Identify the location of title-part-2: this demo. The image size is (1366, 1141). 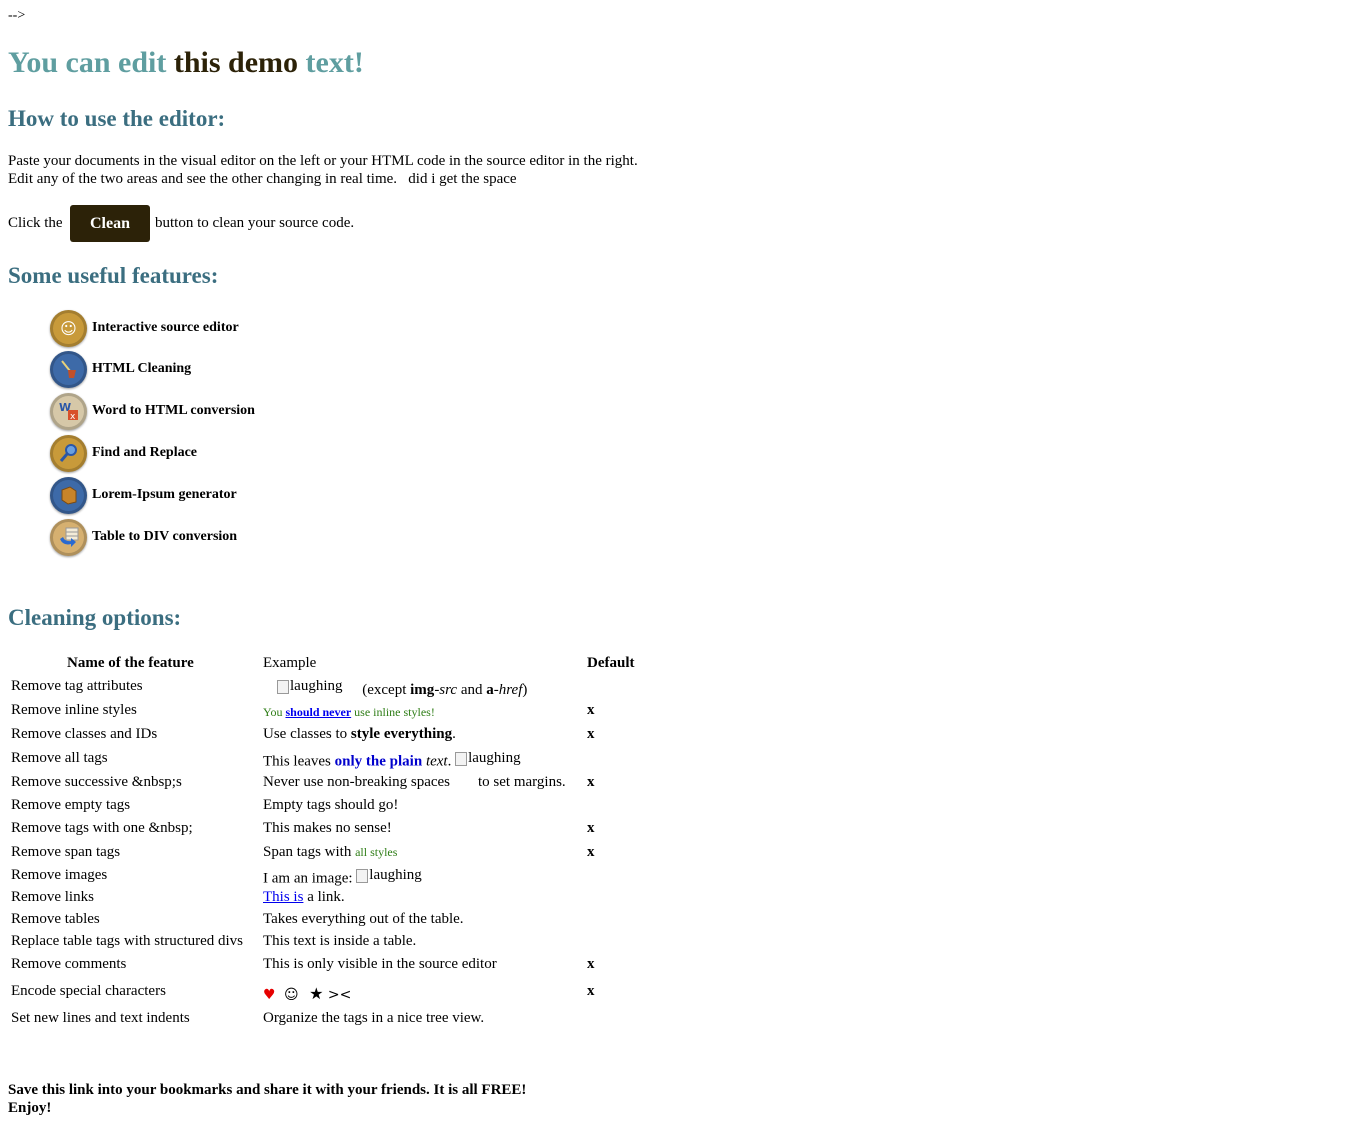
(236, 62).